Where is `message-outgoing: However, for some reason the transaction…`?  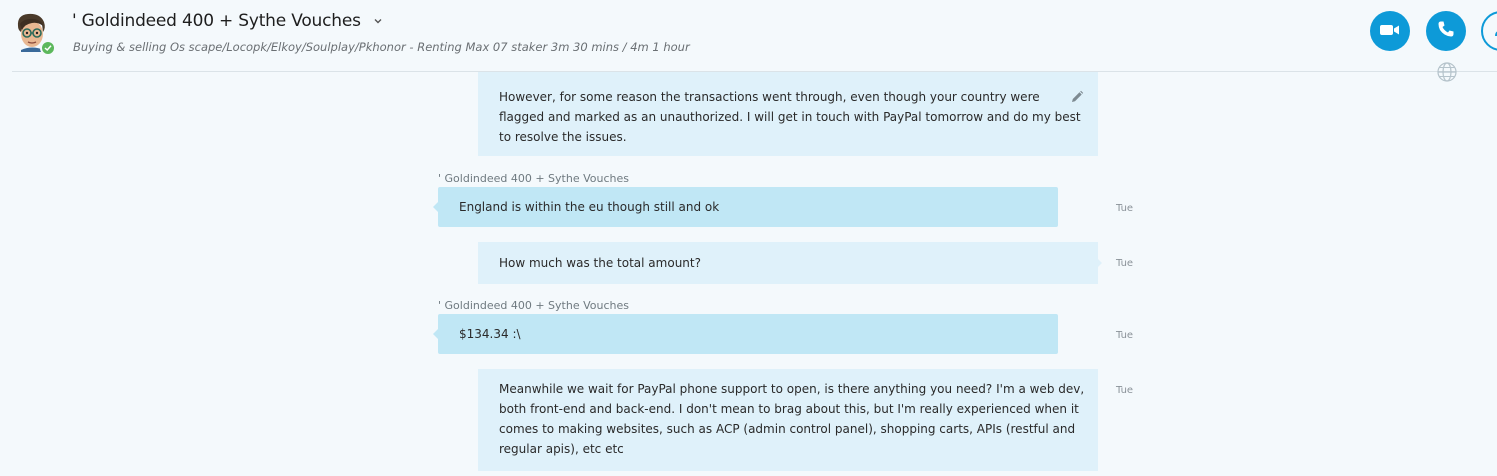
message-outgoing: However, for some reason the transaction… is located at coordinates (788, 114).